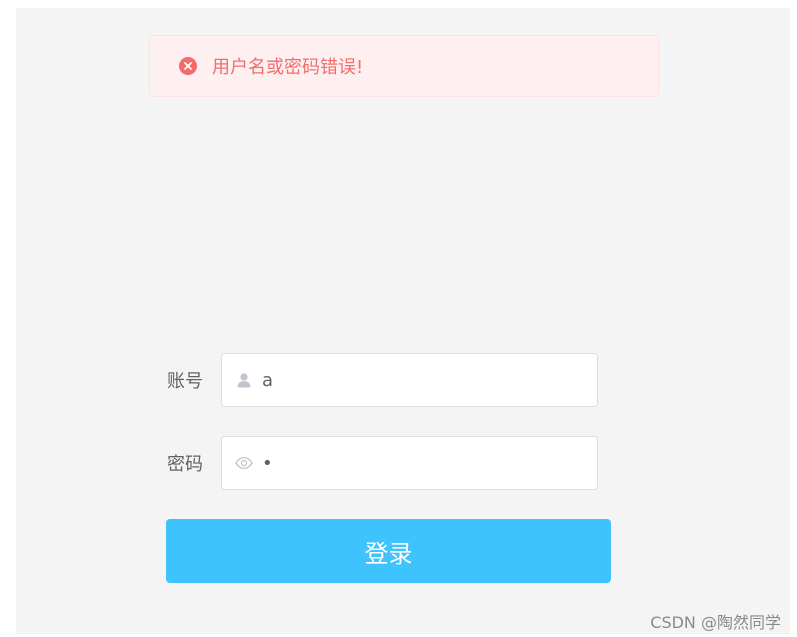  What do you see at coordinates (244, 380) in the screenshot?
I see `user-icon` at bounding box center [244, 380].